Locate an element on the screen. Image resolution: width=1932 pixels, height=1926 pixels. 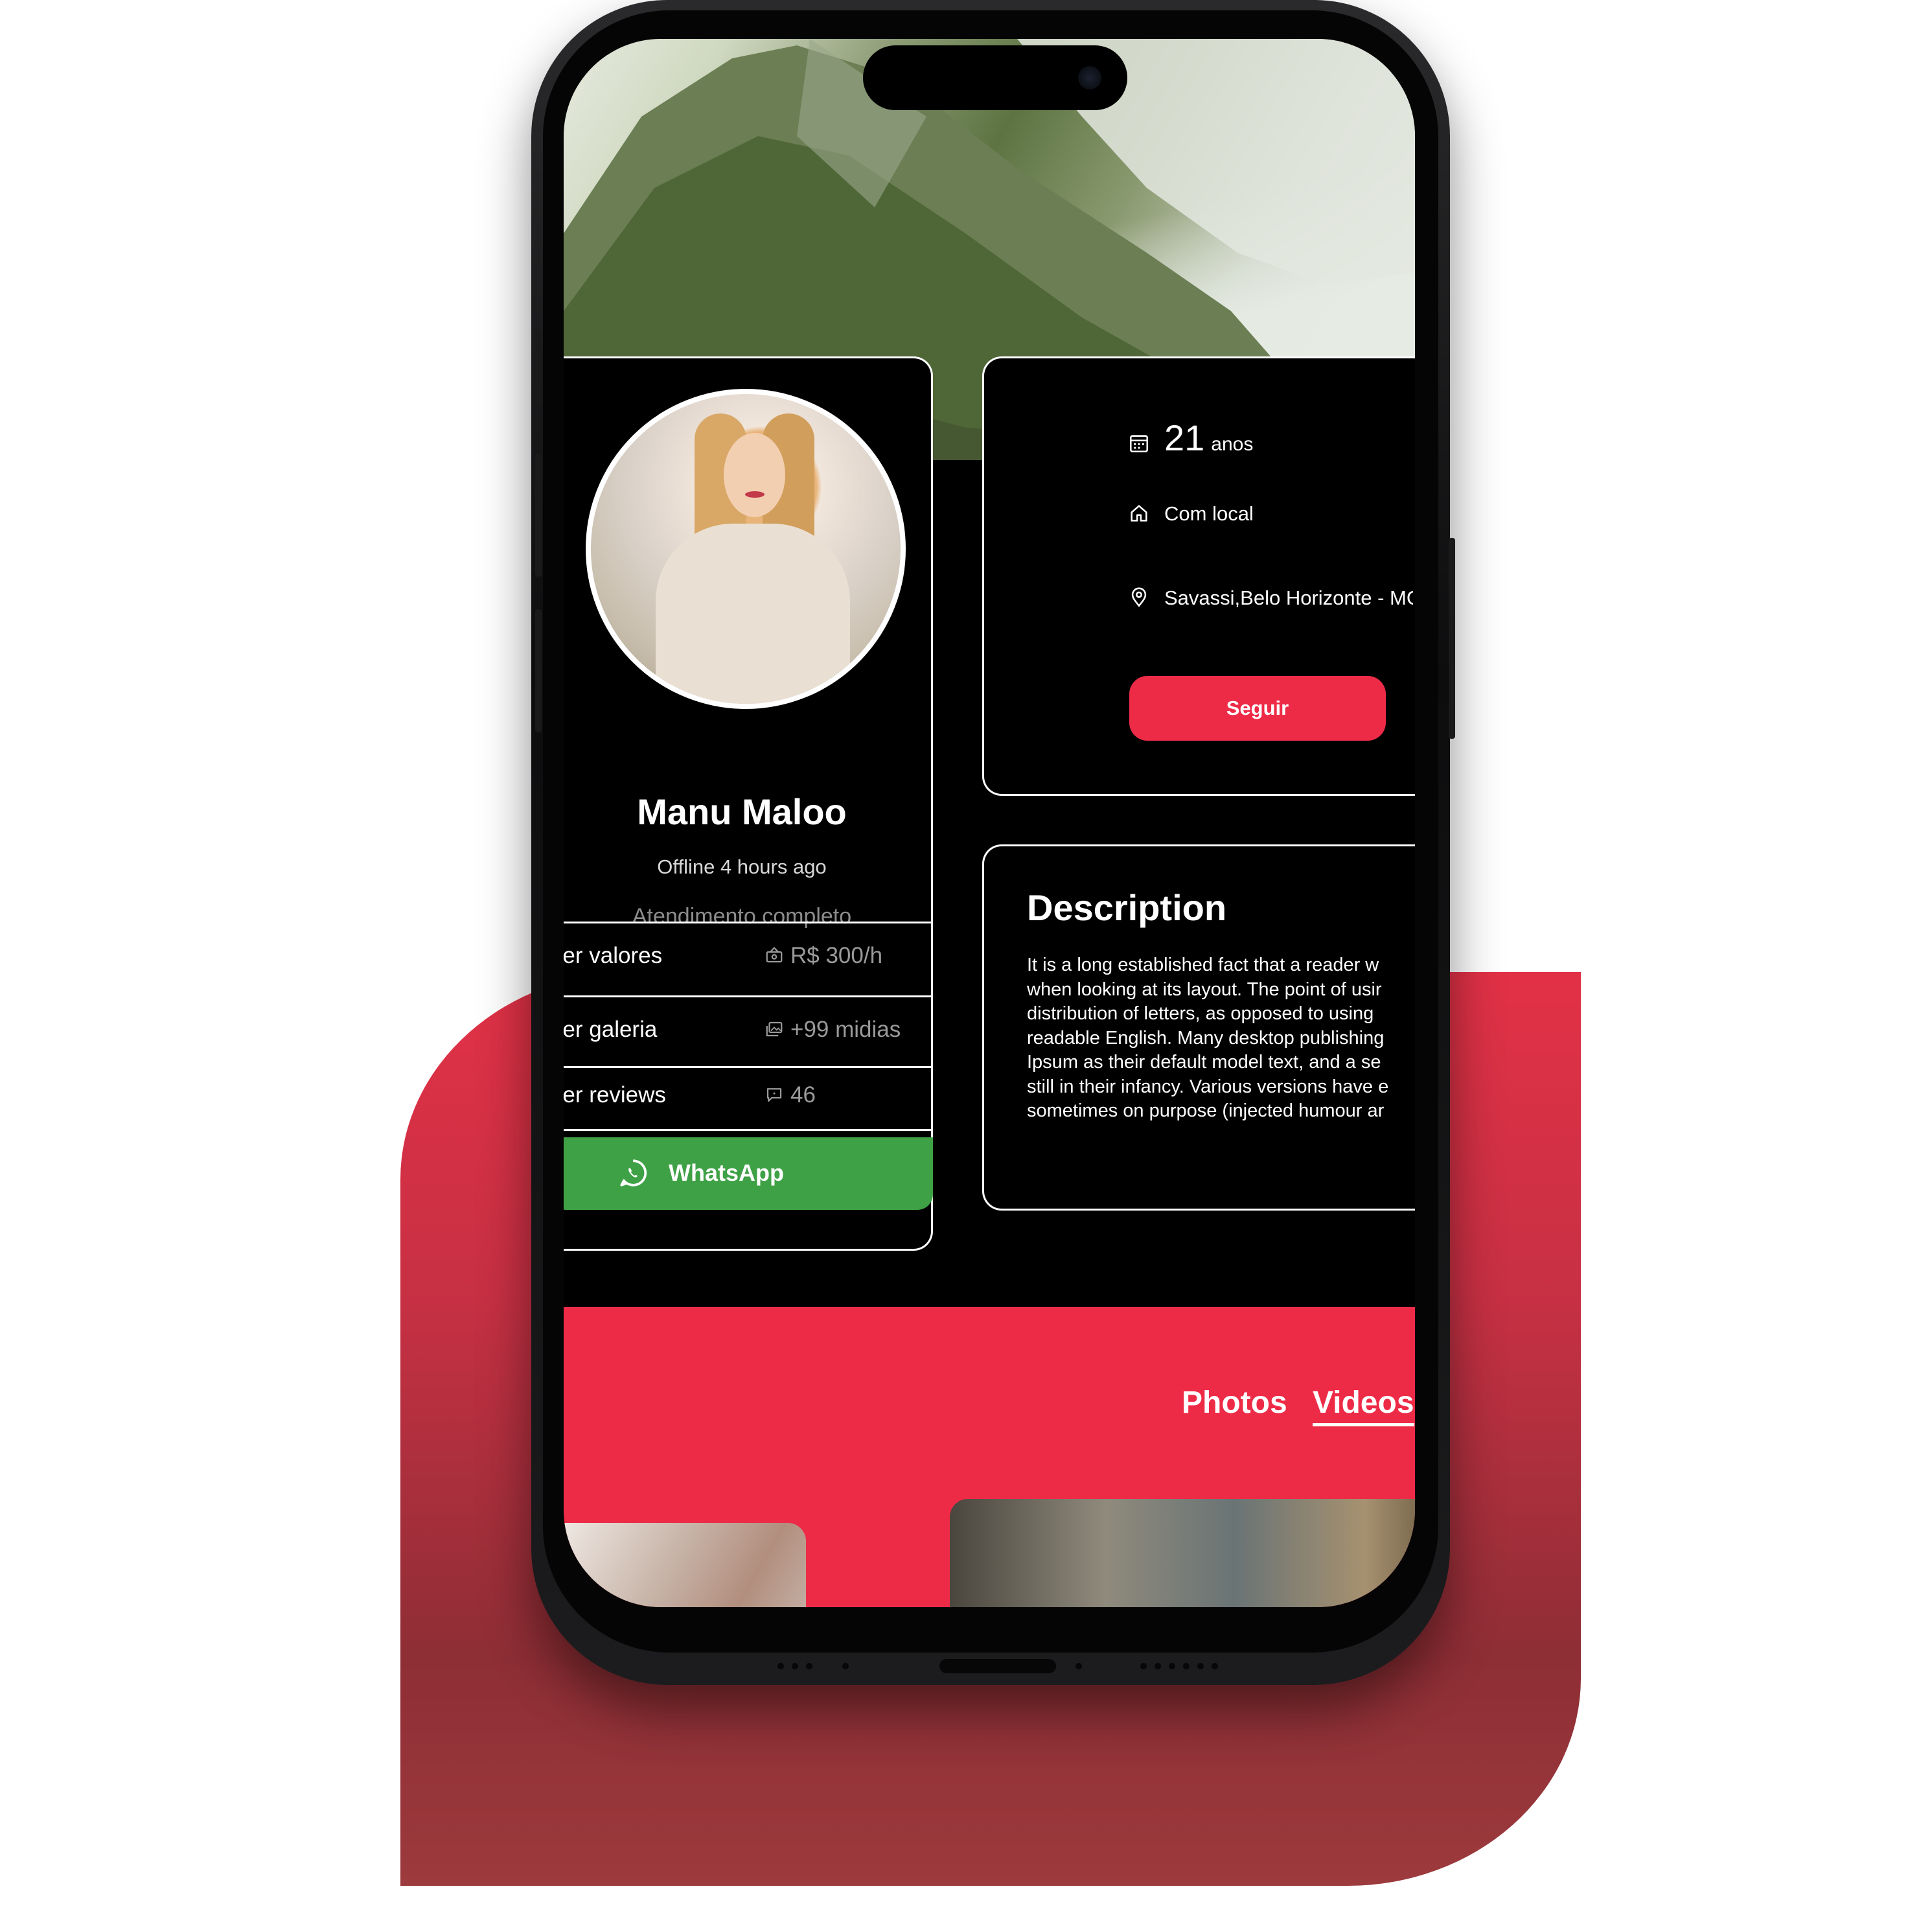
location-text: Savassi,Belo Horizonte - MG is located at coordinates (1288, 598).